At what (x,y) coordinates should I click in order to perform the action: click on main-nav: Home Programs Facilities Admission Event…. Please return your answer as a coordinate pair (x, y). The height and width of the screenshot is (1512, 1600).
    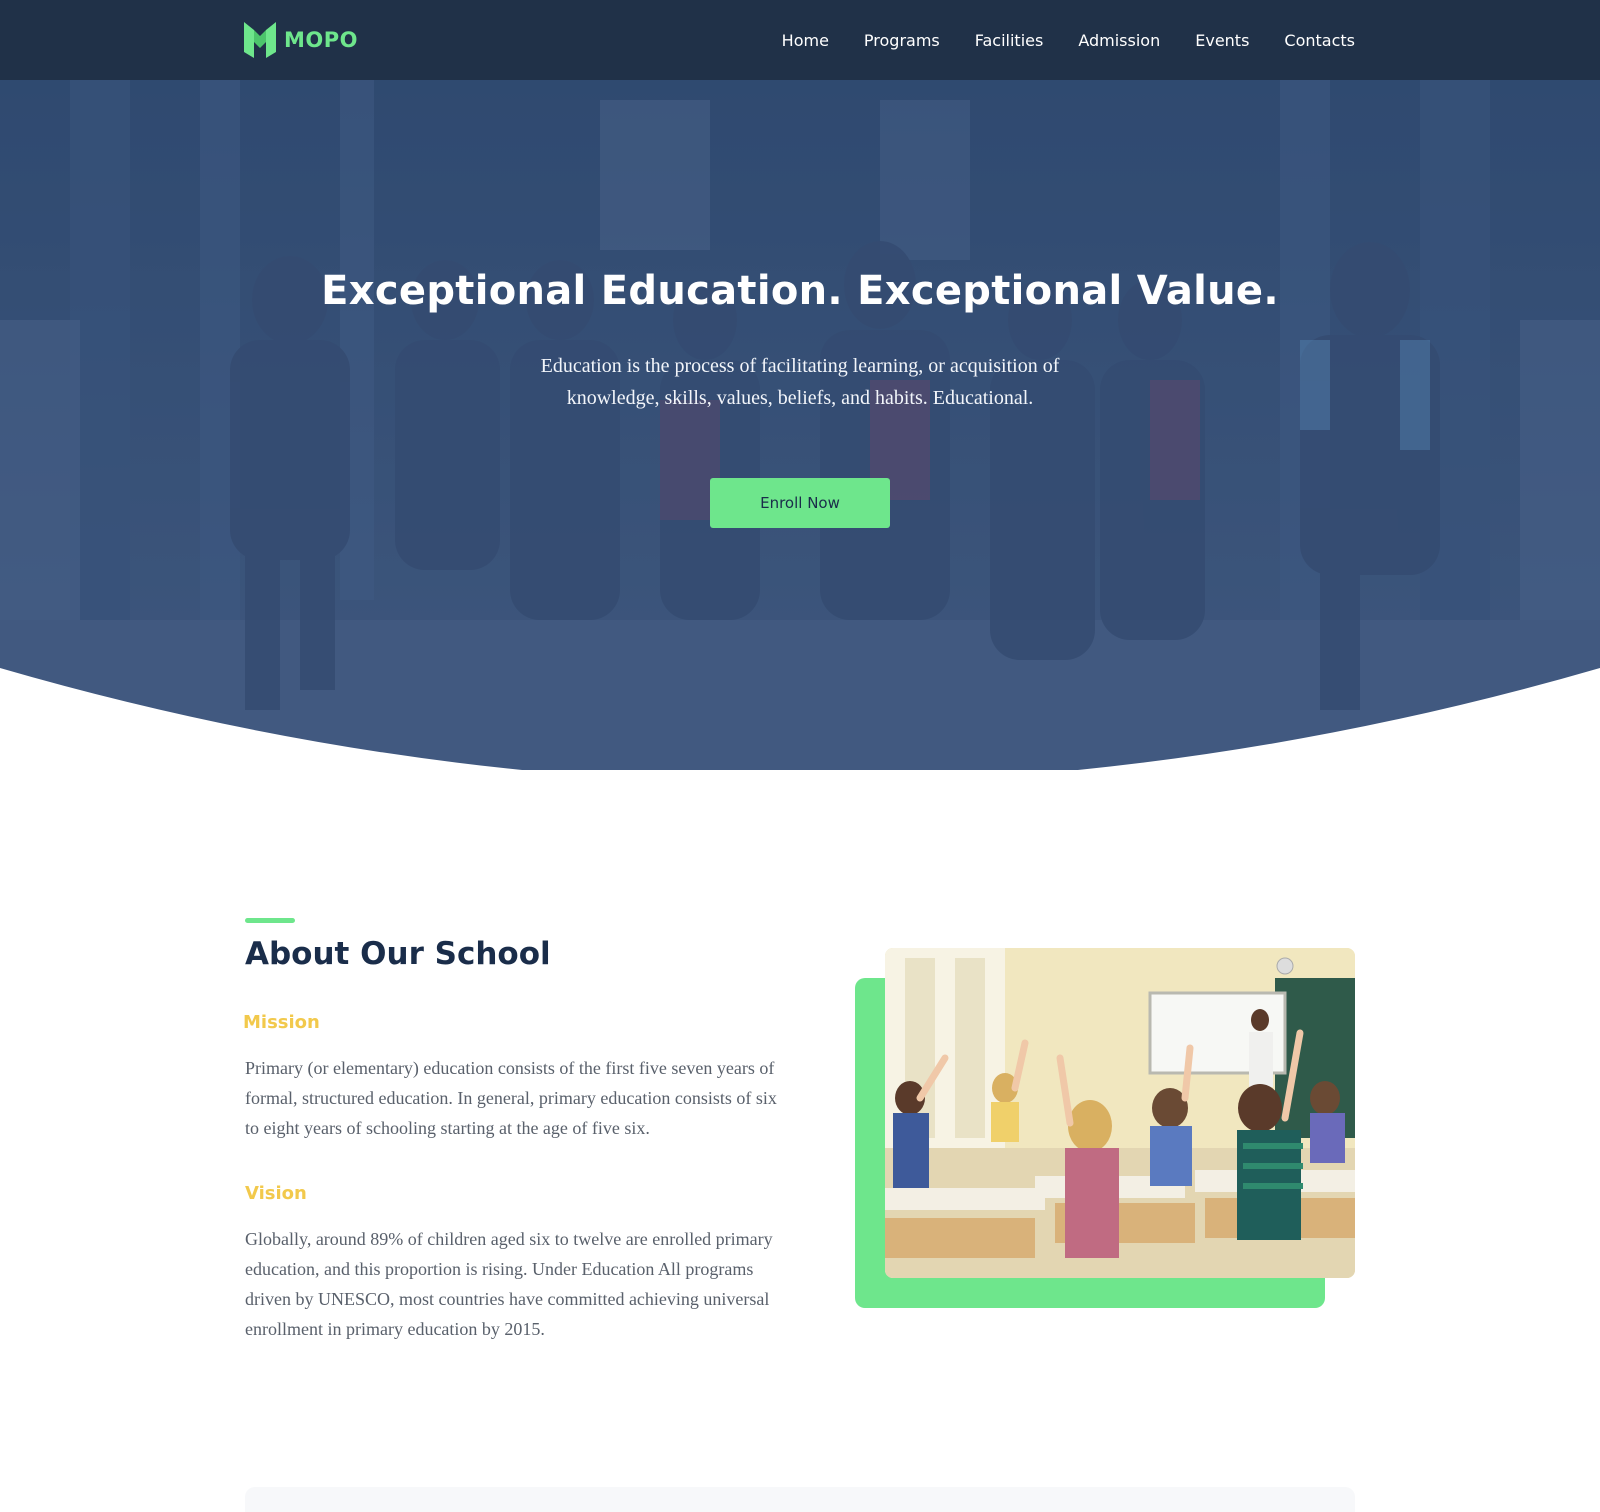
    Looking at the image, I should click on (1051, 40).